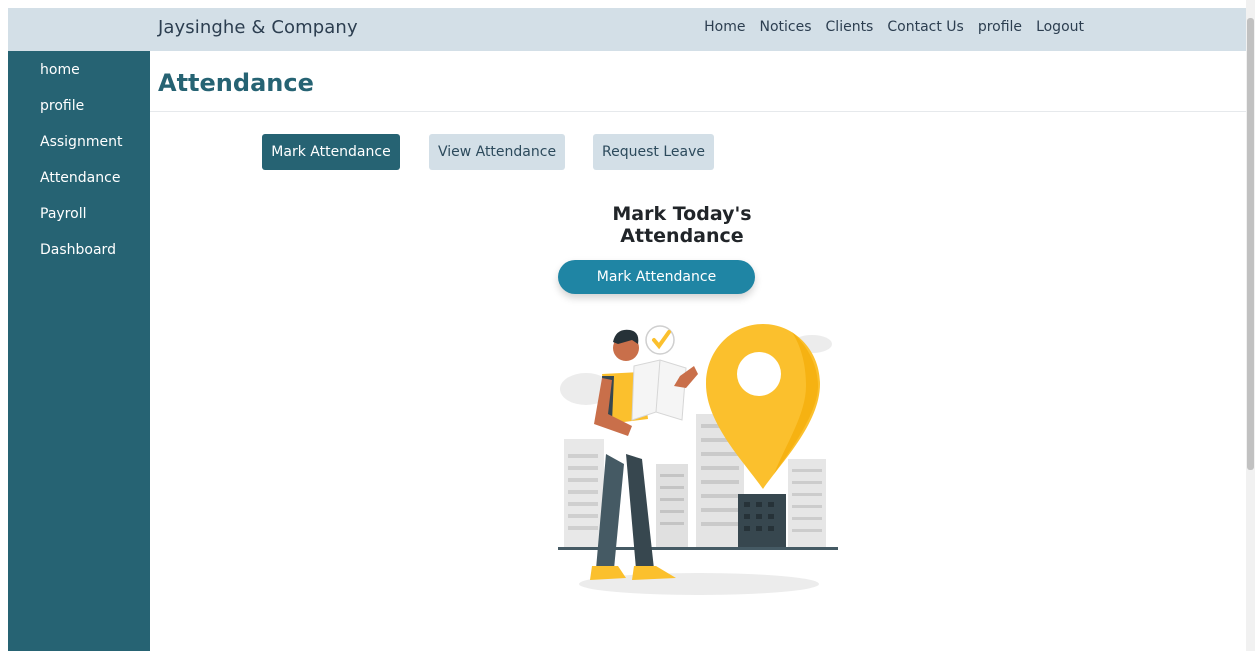 This screenshot has width=1255, height=651. What do you see at coordinates (724, 27) in the screenshot?
I see `nav-home-link: Home` at bounding box center [724, 27].